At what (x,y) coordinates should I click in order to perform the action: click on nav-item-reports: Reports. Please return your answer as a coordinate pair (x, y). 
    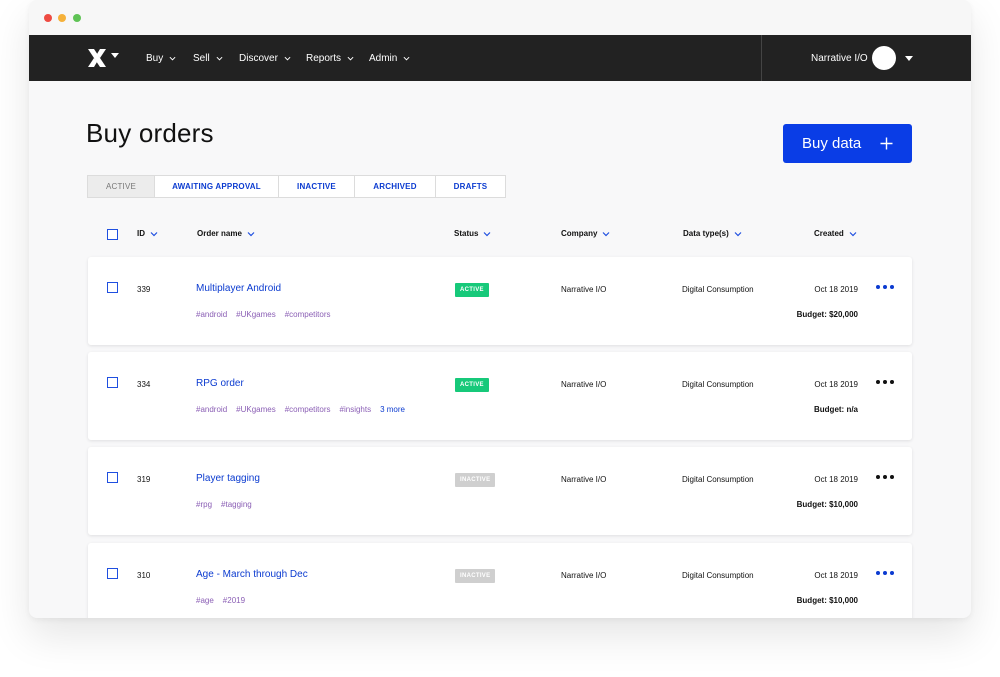
    Looking at the image, I should click on (330, 58).